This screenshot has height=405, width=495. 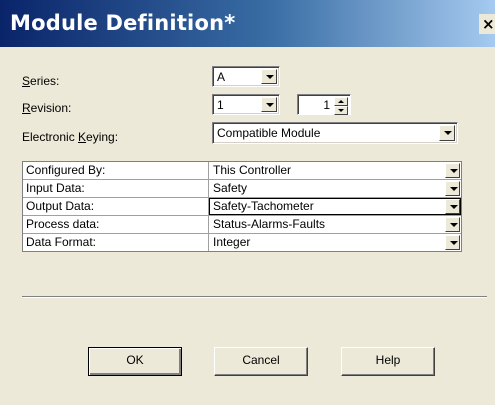 I want to click on grid-row-data-format: Data Format: Integer, so click(x=242, y=242).